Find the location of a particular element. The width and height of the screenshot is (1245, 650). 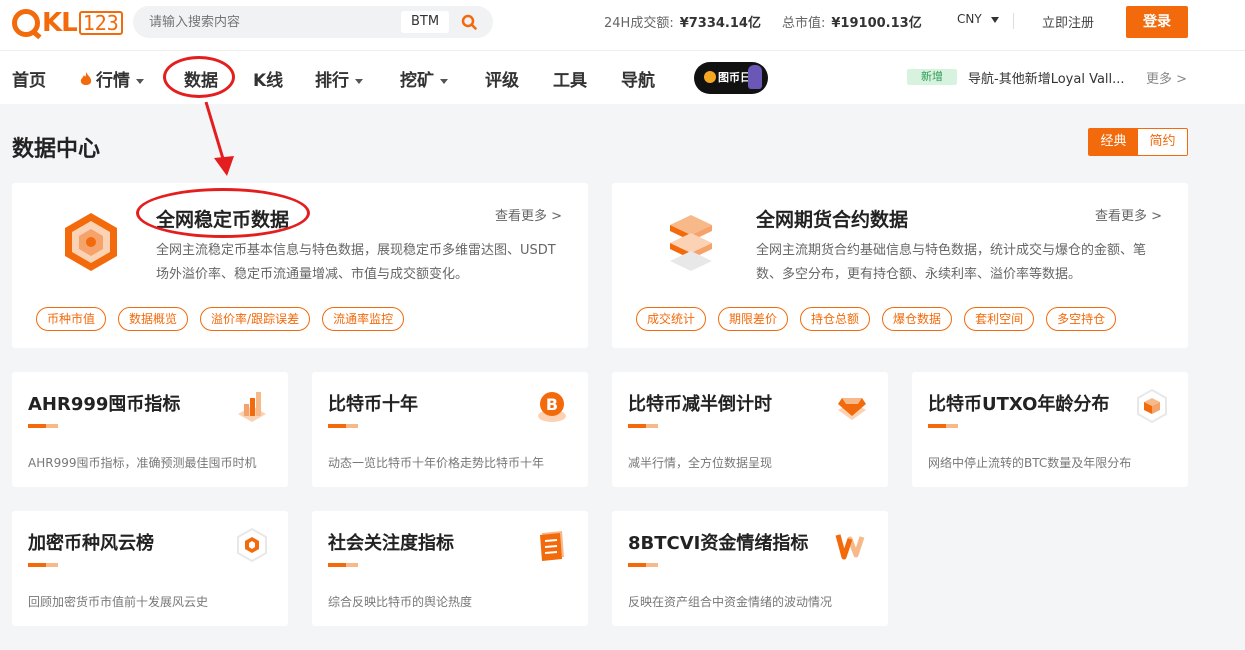

social-attention-card: 社会关注度指标 综合反映比特币的舆论热度 is located at coordinates (450, 568).